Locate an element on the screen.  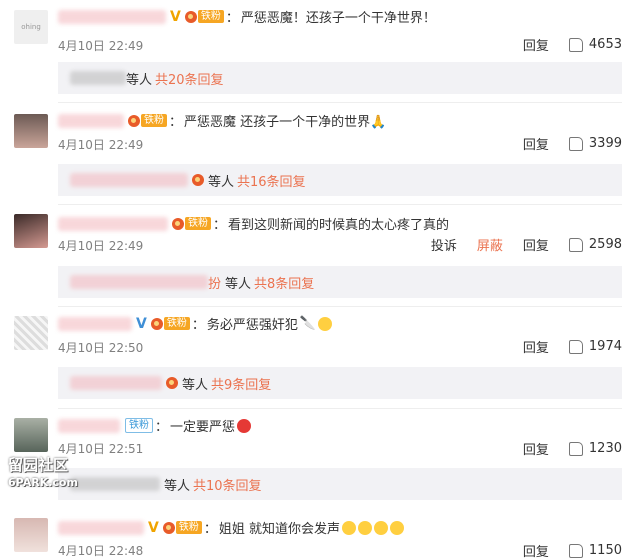
comment-actions: 回复 1150 is located at coordinates (562, 550).